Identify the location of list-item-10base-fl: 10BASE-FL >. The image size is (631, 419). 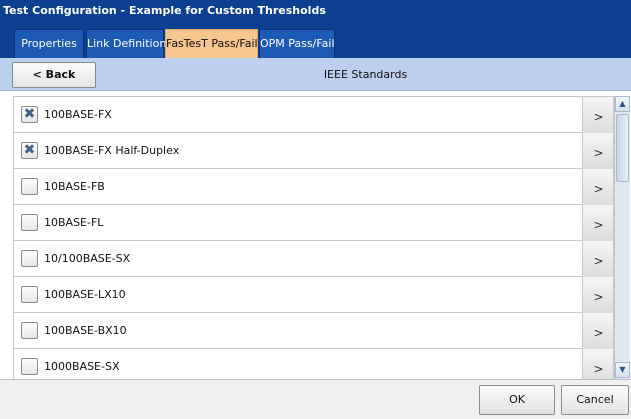
(313, 223).